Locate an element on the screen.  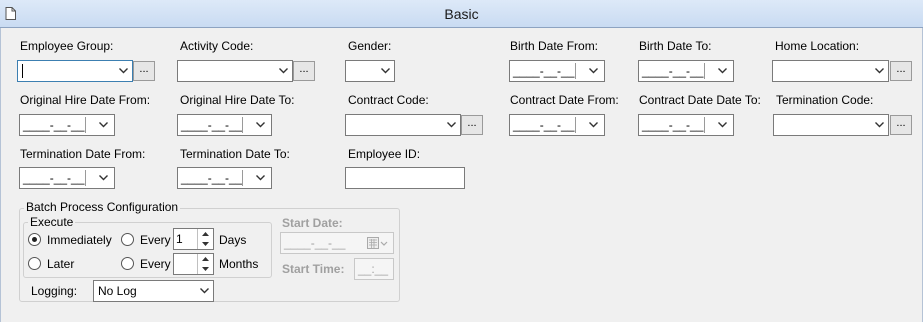
months-stepper is located at coordinates (193, 264).